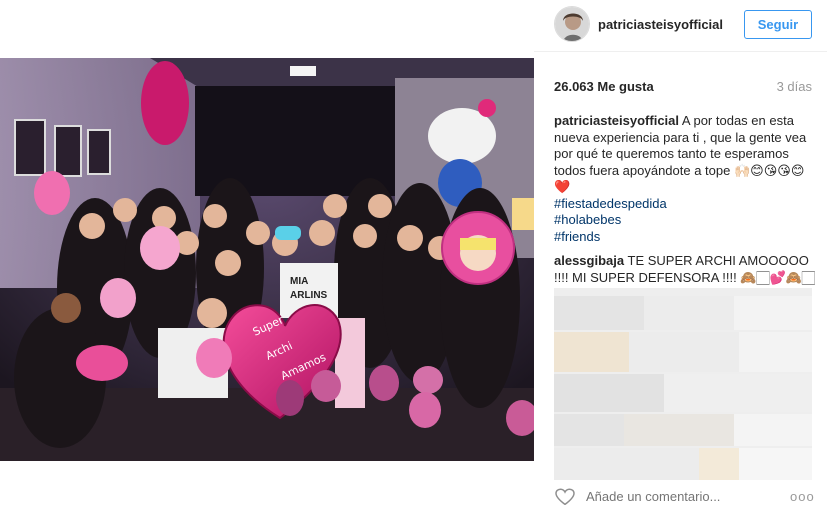 This screenshot has width=827, height=505. I want to click on follow-button: Seguir, so click(778, 24).